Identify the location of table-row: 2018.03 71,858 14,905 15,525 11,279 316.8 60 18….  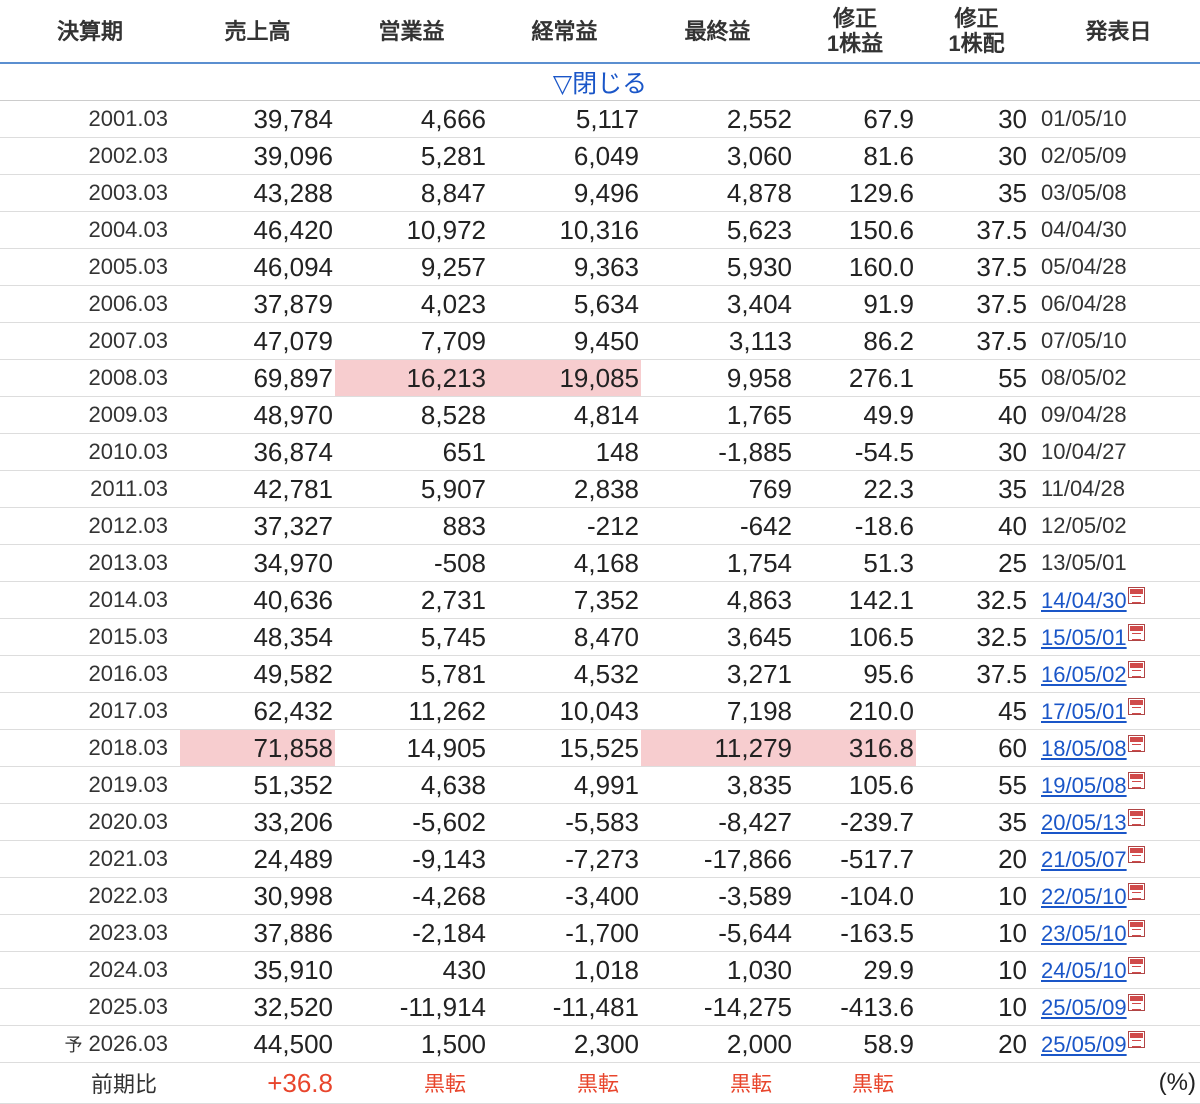
(600, 748).